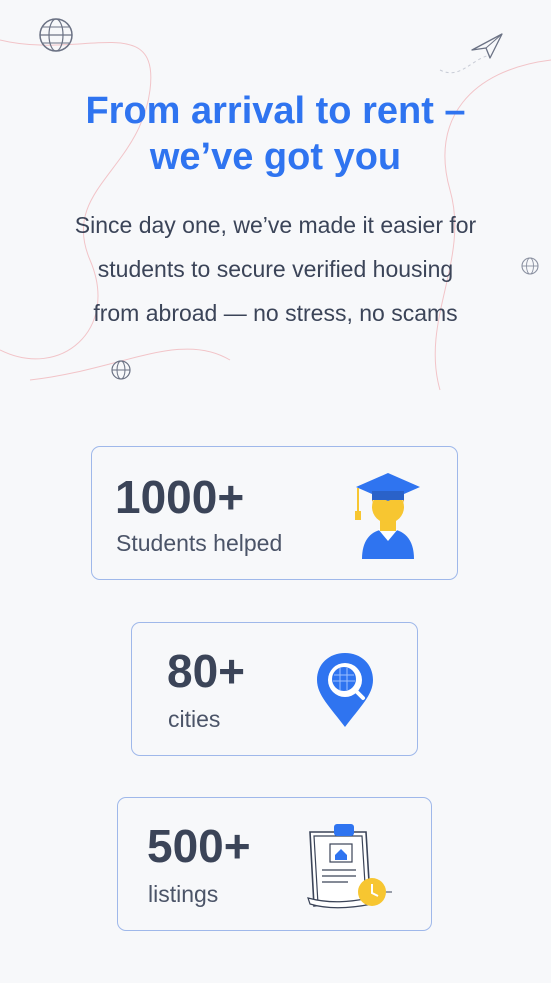 The height and width of the screenshot is (983, 551). I want to click on clipboard-listing-icon, so click(349, 866).